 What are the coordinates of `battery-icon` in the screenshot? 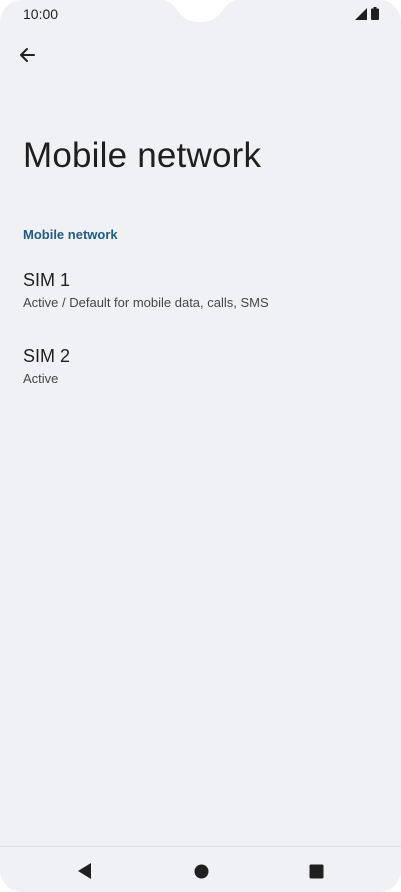 It's located at (375, 13).